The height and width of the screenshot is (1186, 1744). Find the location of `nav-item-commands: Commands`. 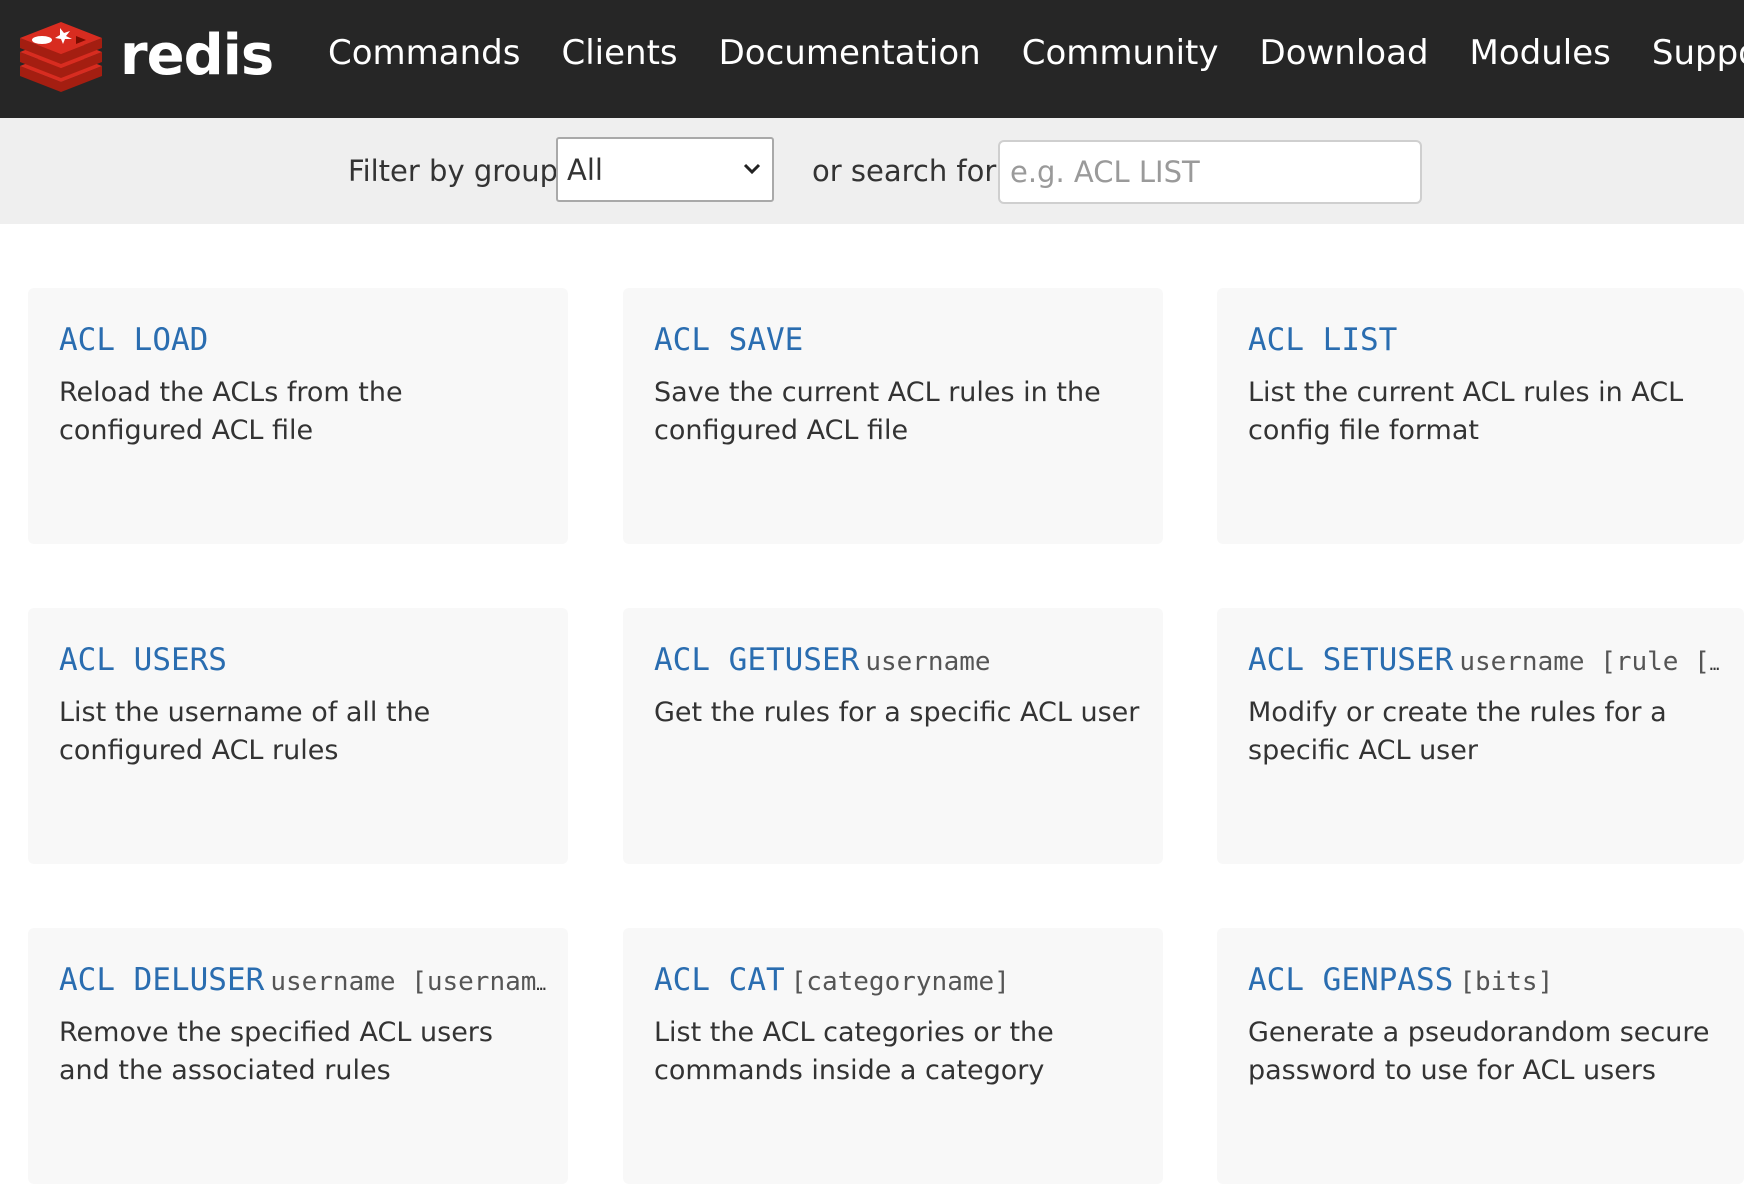

nav-item-commands: Commands is located at coordinates (424, 53).